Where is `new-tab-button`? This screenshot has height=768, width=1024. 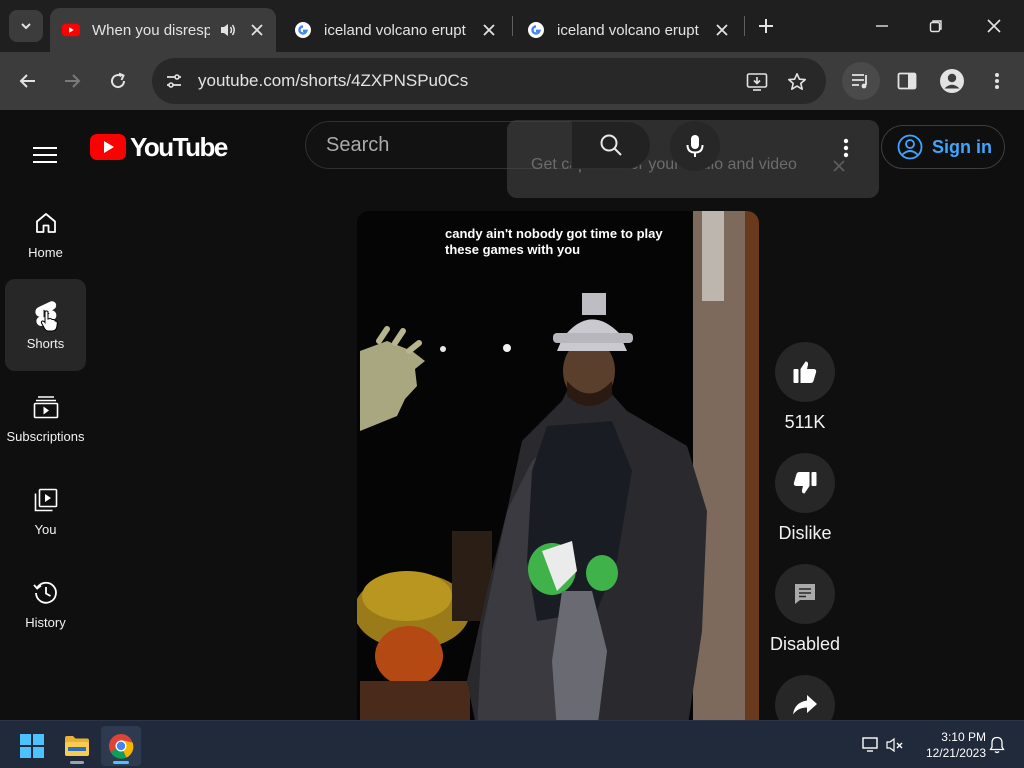
new-tab-button is located at coordinates (766, 26).